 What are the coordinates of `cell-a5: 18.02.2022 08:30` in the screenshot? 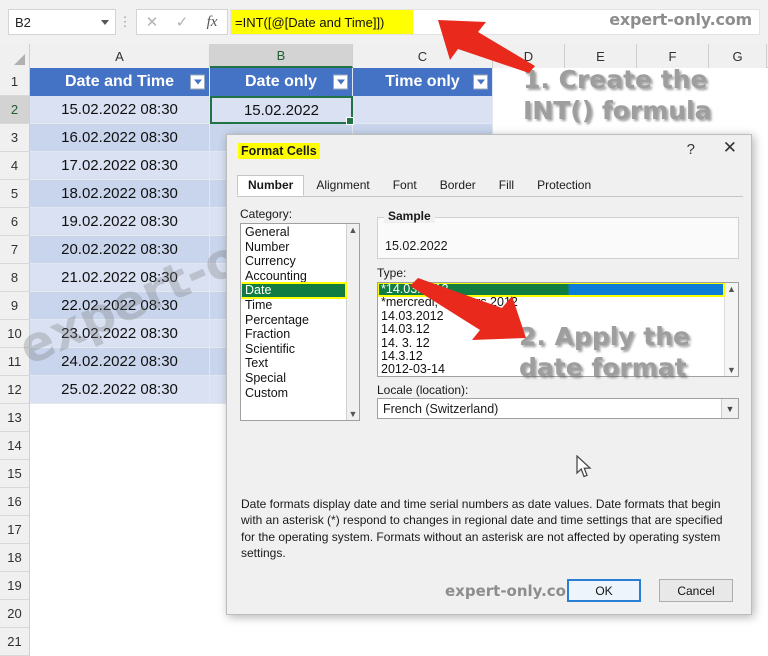 It's located at (120, 194).